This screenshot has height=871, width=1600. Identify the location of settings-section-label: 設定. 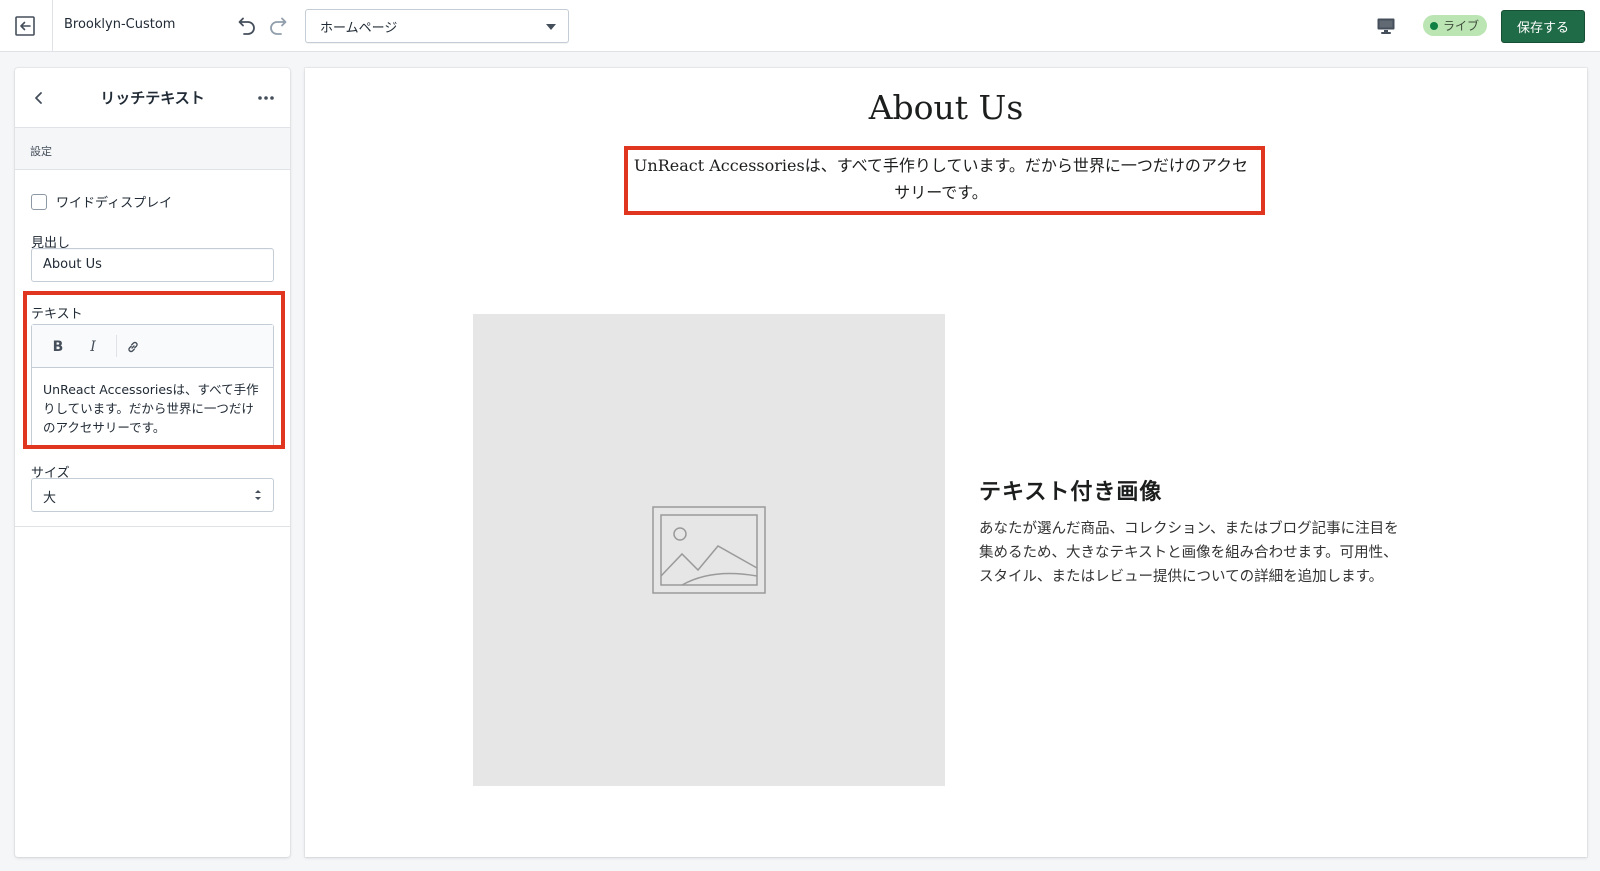
(152, 149).